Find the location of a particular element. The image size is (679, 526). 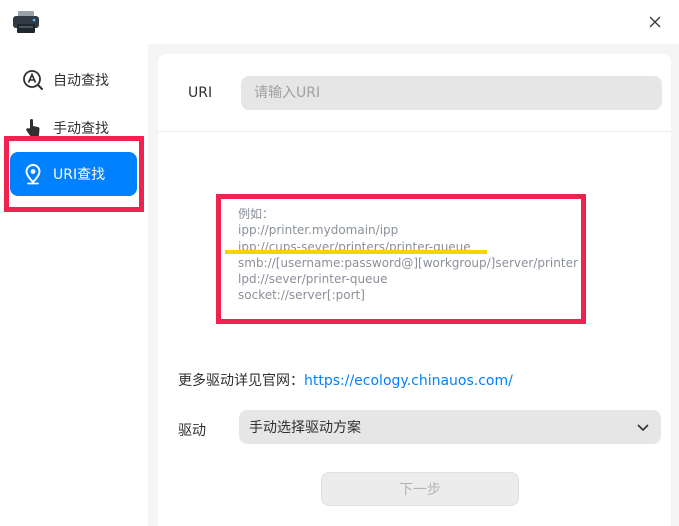

highlight-underline is located at coordinates (356, 252).